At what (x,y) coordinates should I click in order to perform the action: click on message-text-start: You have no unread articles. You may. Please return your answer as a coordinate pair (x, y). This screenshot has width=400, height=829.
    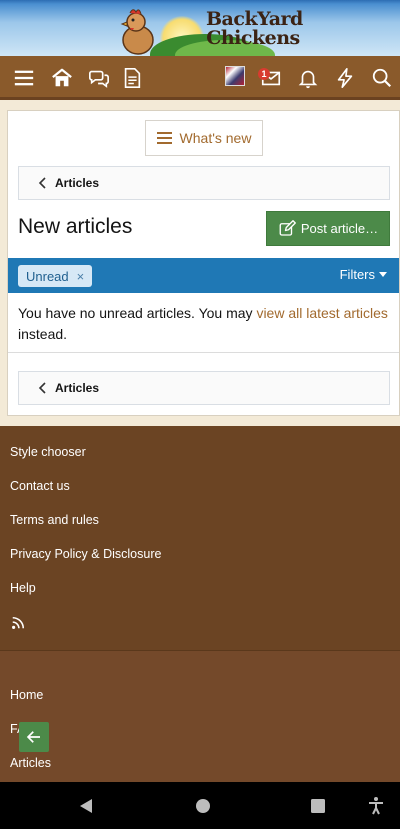
    Looking at the image, I should click on (137, 313).